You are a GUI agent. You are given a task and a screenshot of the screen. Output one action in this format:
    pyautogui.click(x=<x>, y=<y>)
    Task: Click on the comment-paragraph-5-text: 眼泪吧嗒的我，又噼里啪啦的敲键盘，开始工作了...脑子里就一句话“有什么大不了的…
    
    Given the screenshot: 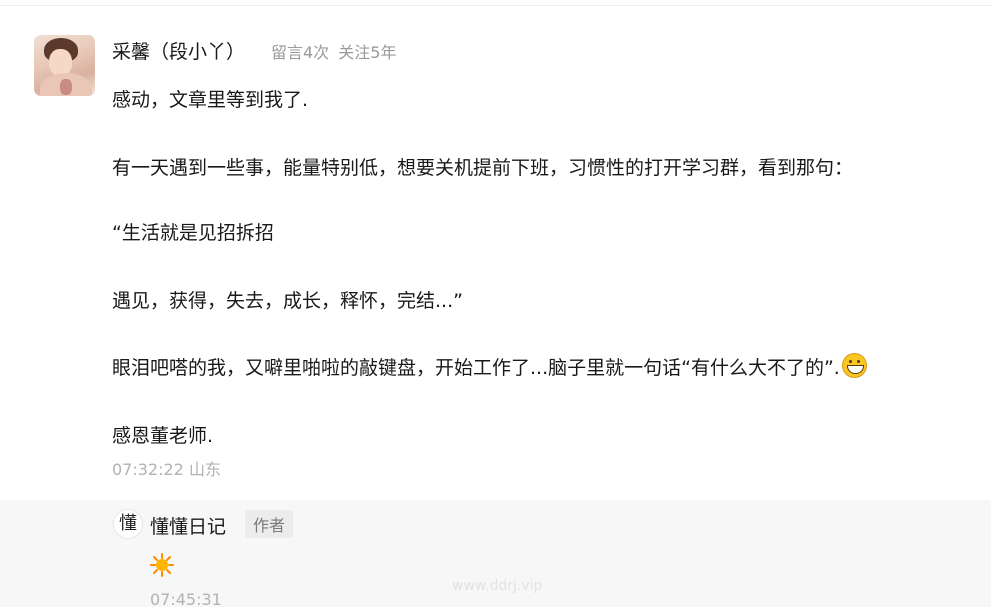 What is the action you would take?
    pyautogui.click(x=476, y=368)
    